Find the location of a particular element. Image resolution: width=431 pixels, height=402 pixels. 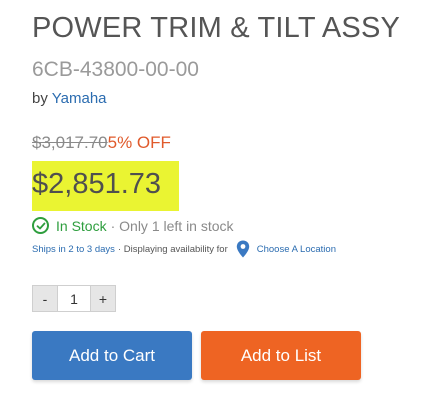

availability-text: · Displaying availability for is located at coordinates (172, 249).